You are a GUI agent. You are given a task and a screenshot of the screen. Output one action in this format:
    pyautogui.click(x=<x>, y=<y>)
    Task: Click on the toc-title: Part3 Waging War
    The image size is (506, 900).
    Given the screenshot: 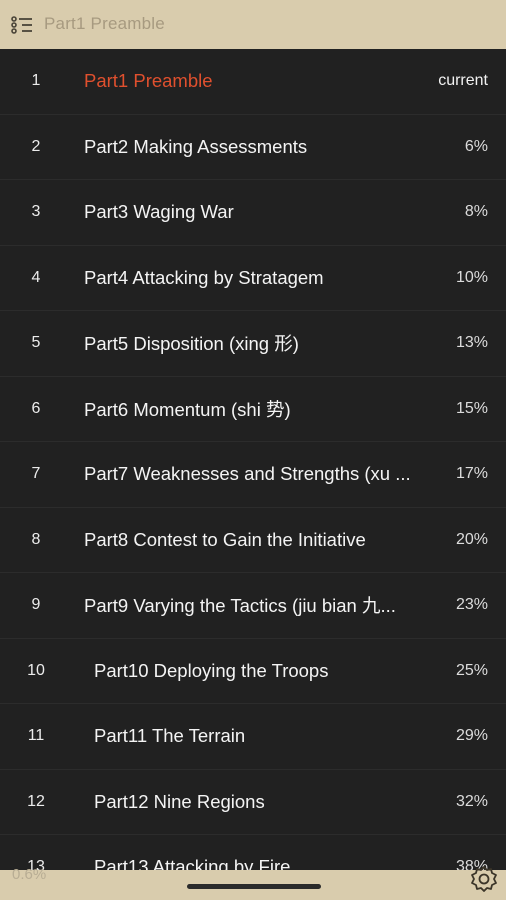 What is the action you would take?
    pyautogui.click(x=159, y=212)
    